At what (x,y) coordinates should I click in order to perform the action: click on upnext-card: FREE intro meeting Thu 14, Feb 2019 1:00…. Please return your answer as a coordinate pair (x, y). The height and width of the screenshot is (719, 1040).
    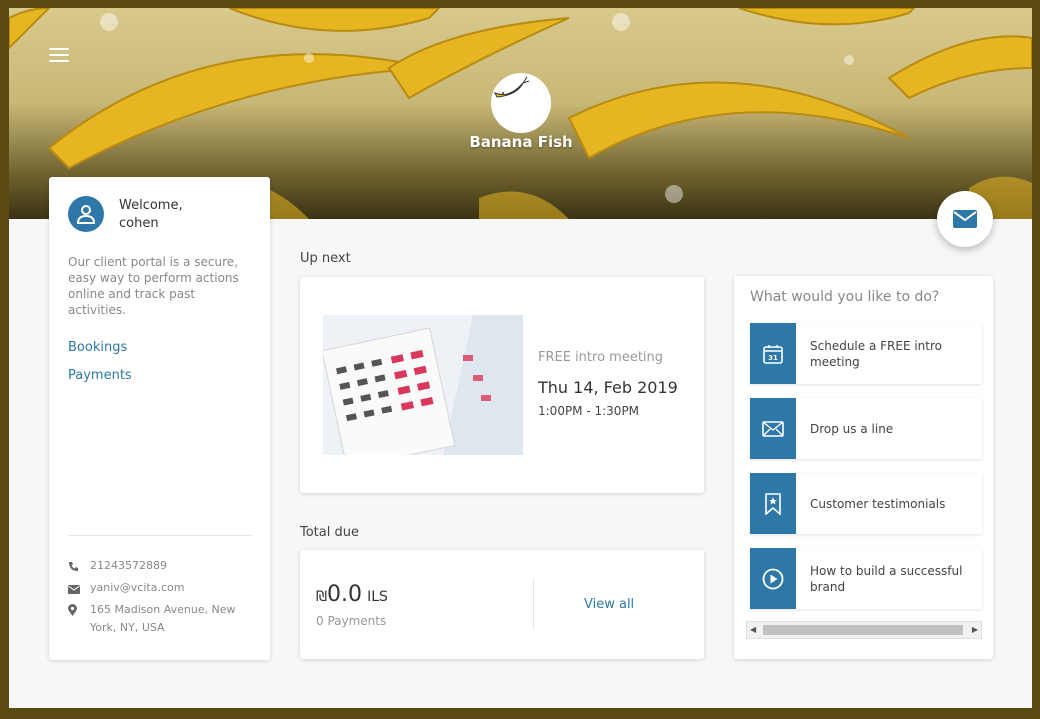
    Looking at the image, I should click on (502, 385).